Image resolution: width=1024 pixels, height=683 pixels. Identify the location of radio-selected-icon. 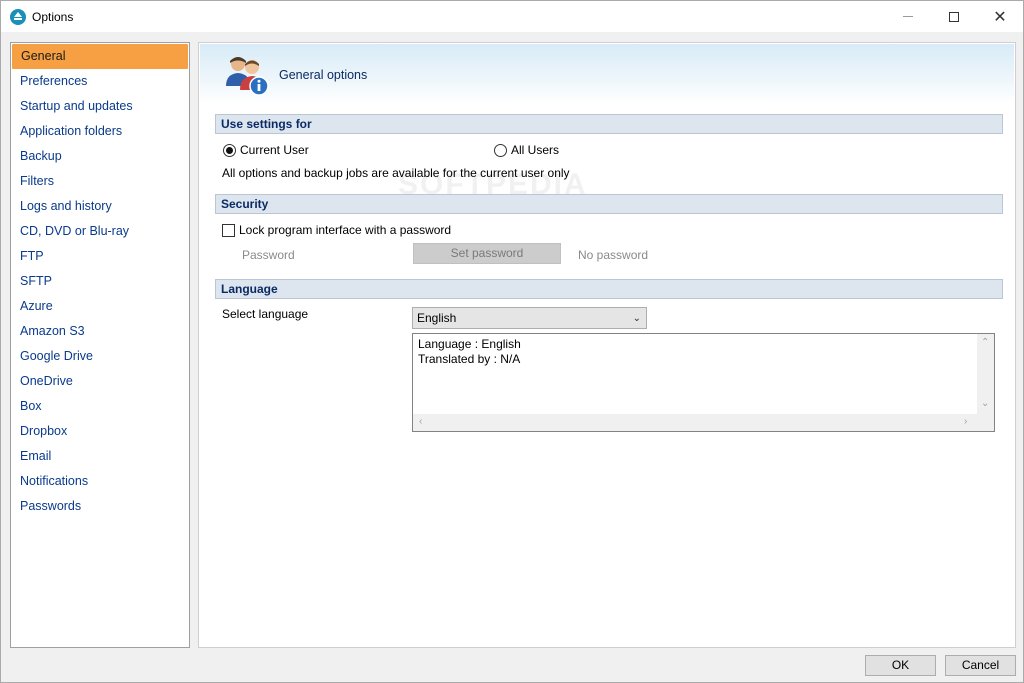
(229, 150).